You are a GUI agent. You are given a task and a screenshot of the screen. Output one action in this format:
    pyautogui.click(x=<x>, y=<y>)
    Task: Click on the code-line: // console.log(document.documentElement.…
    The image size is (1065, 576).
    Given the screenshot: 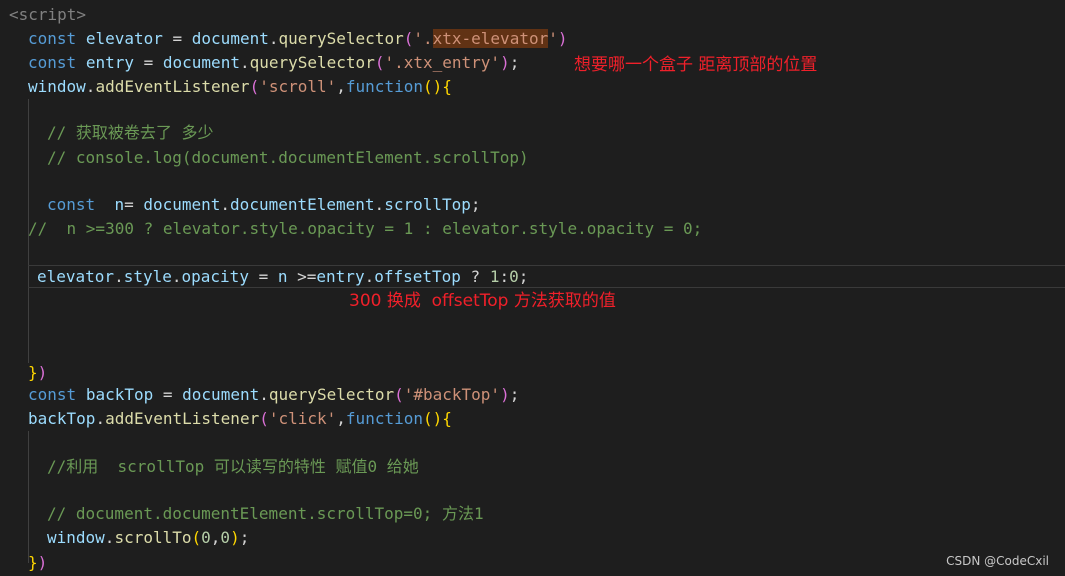 What is the action you would take?
    pyautogui.click(x=288, y=158)
    